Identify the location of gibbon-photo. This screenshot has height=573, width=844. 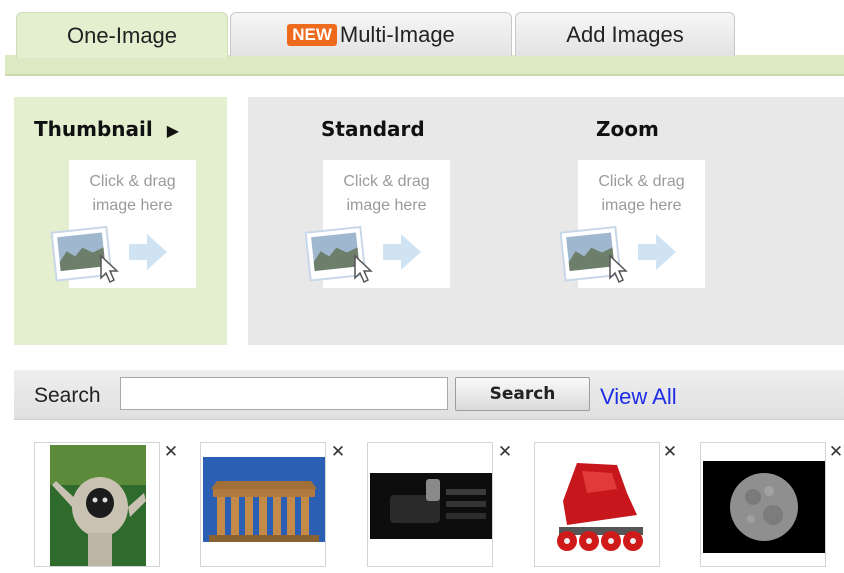
(98, 505).